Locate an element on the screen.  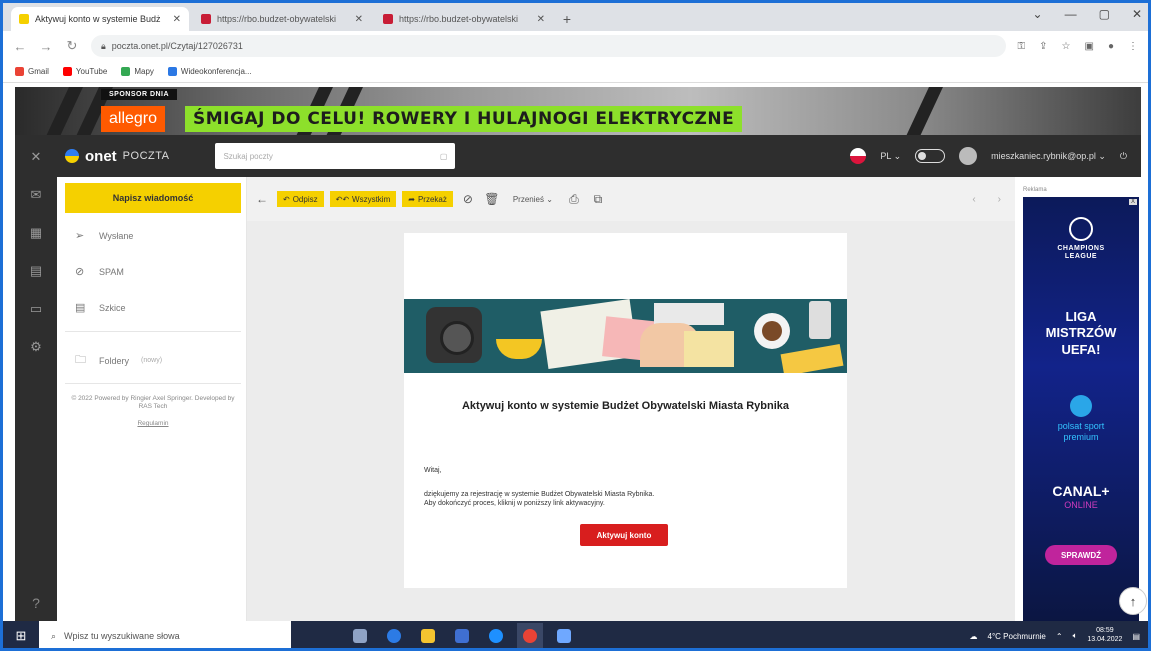
ad-cta-button: SPRAWDŹ is located at coordinates (1081, 555).